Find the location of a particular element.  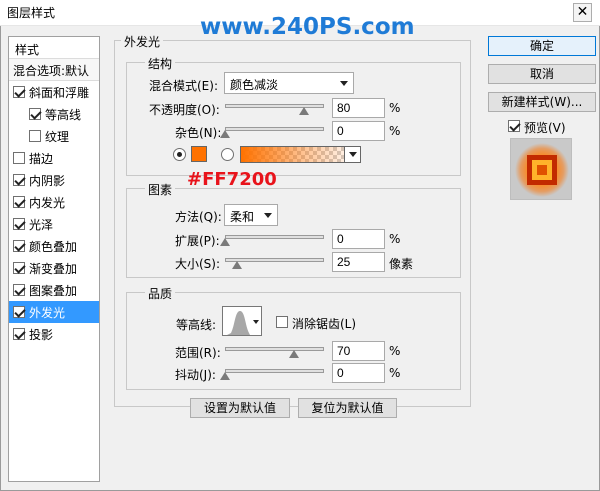

size-unit: 像素 is located at coordinates (401, 264).